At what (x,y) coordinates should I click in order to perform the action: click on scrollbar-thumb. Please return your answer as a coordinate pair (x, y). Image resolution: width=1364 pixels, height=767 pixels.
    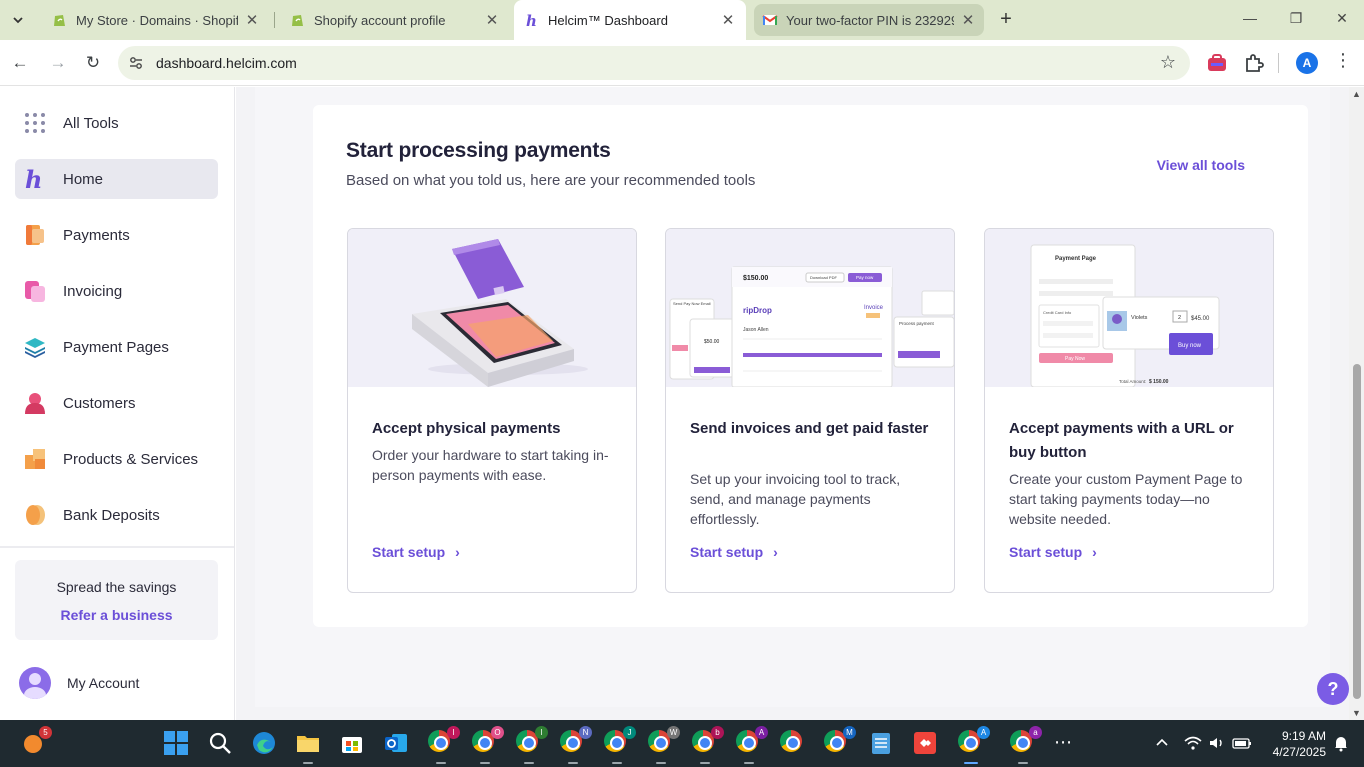
    Looking at the image, I should click on (1357, 531).